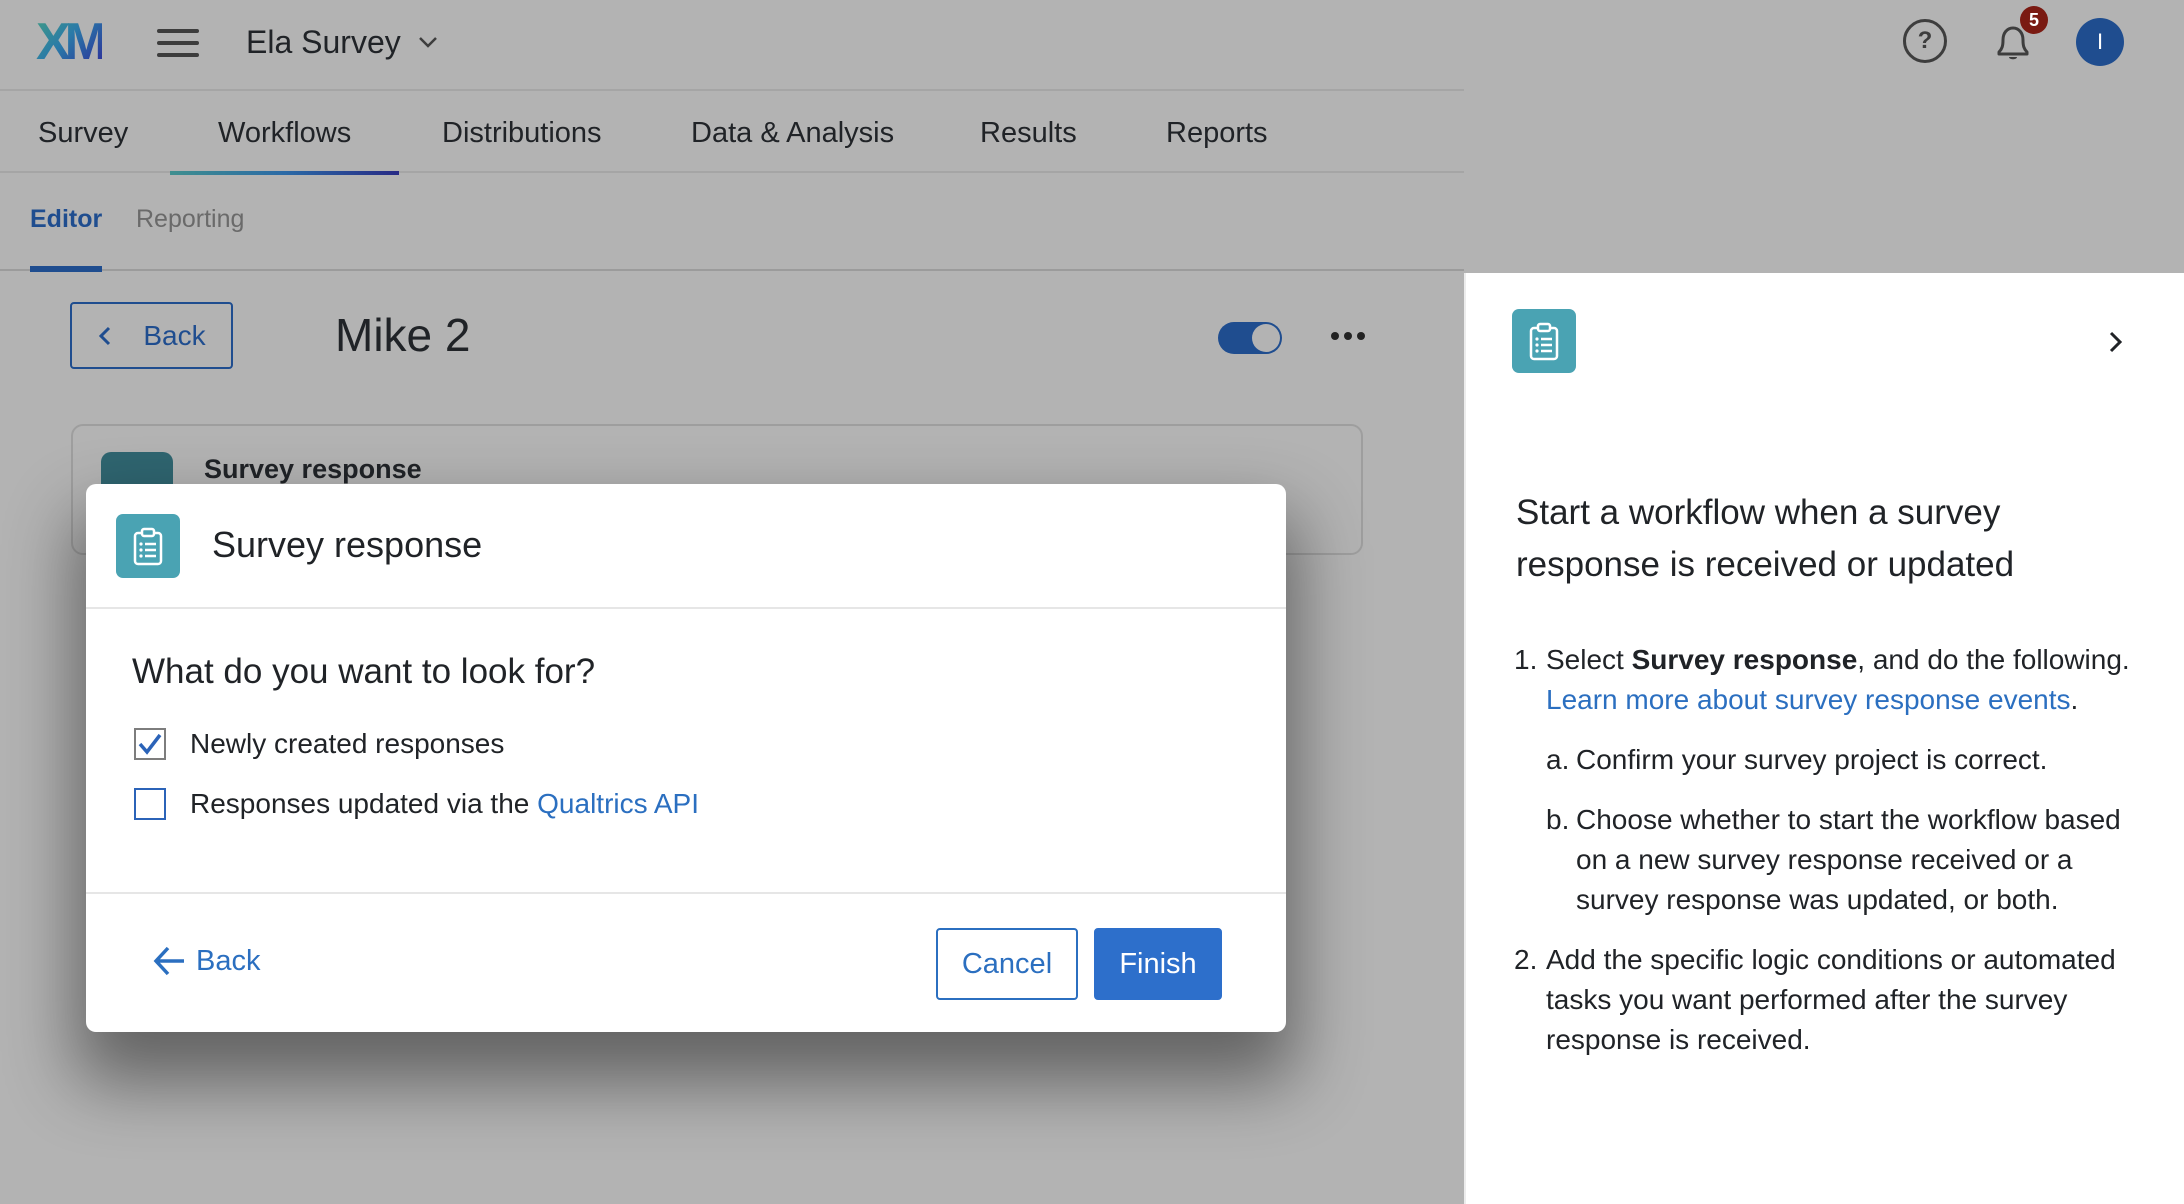  I want to click on menu-icon, so click(178, 43).